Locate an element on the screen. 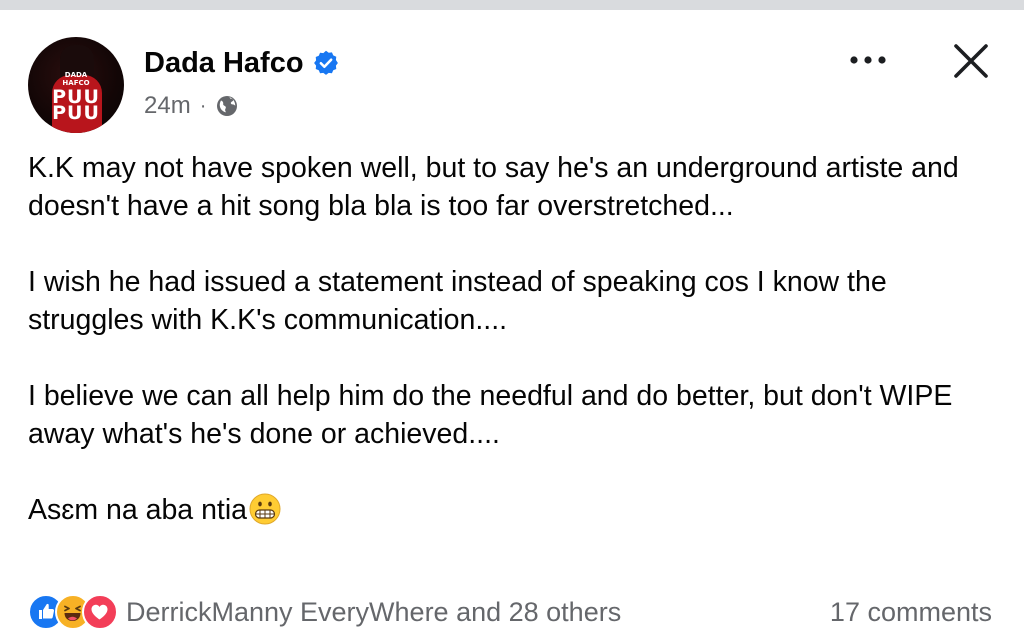 This screenshot has width=1024, height=634. more-options-button is located at coordinates (868, 60).